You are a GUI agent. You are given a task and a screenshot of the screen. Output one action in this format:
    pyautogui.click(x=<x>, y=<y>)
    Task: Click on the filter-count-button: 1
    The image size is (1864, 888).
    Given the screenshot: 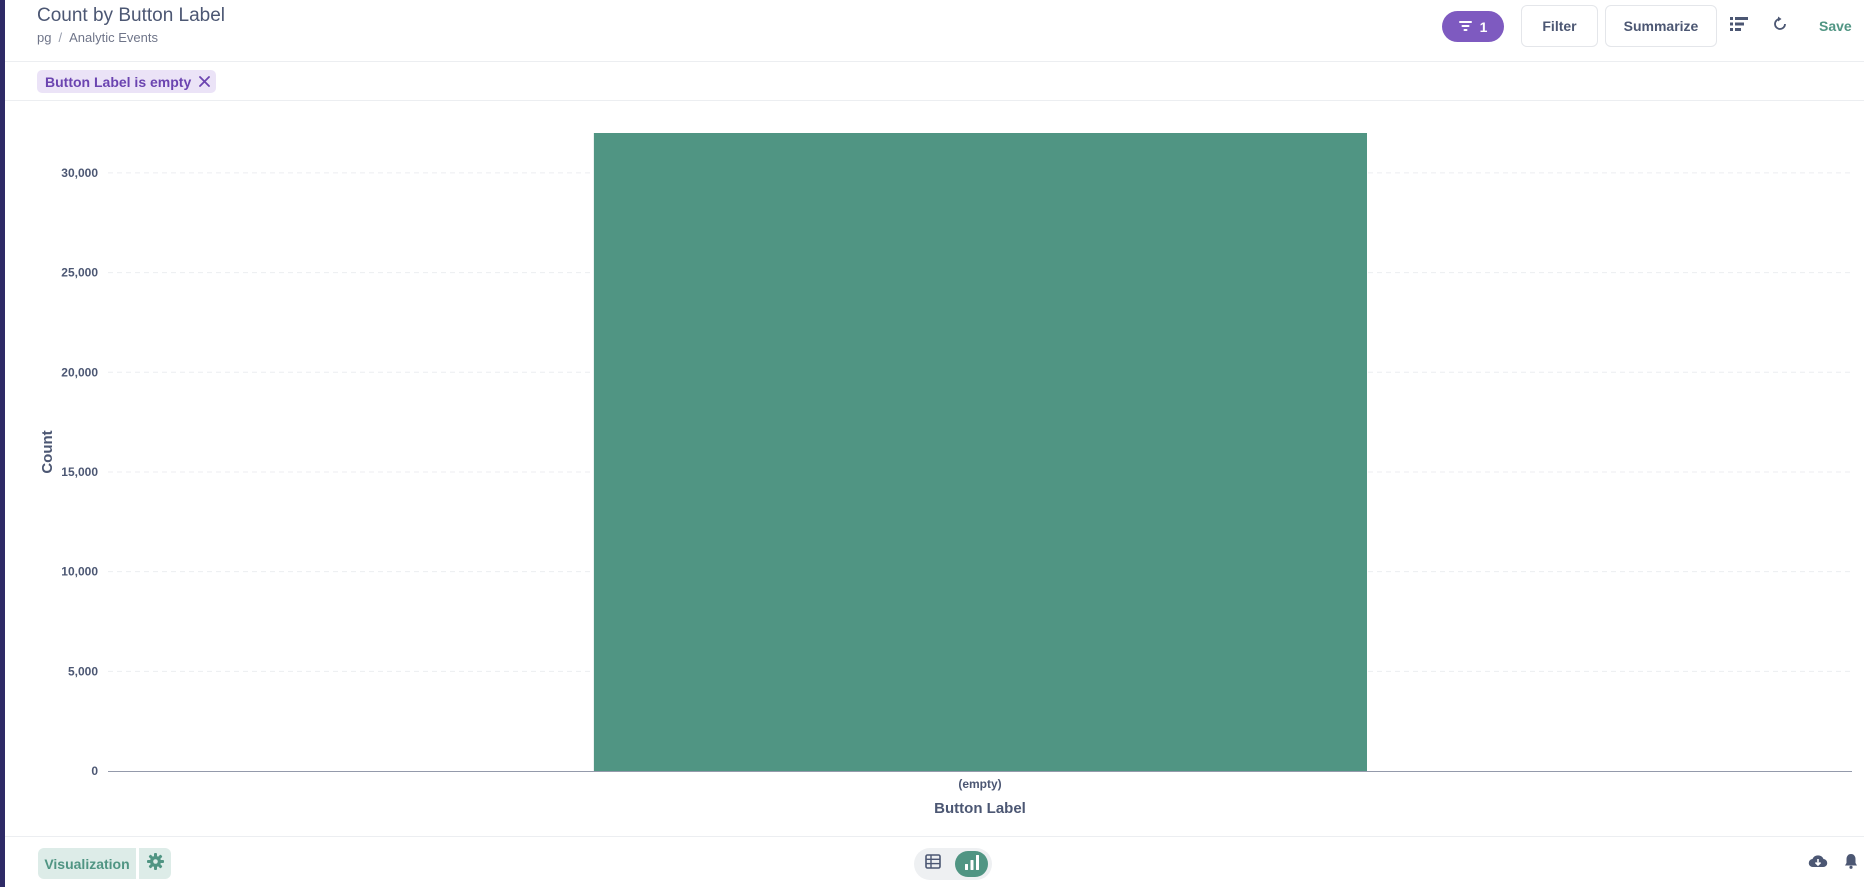 What is the action you would take?
    pyautogui.click(x=1473, y=26)
    